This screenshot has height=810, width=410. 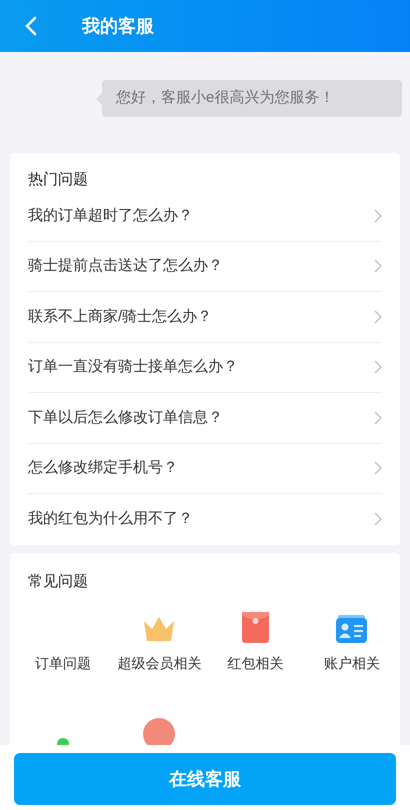 What do you see at coordinates (63, 640) in the screenshot?
I see `category-item: 订单问题` at bounding box center [63, 640].